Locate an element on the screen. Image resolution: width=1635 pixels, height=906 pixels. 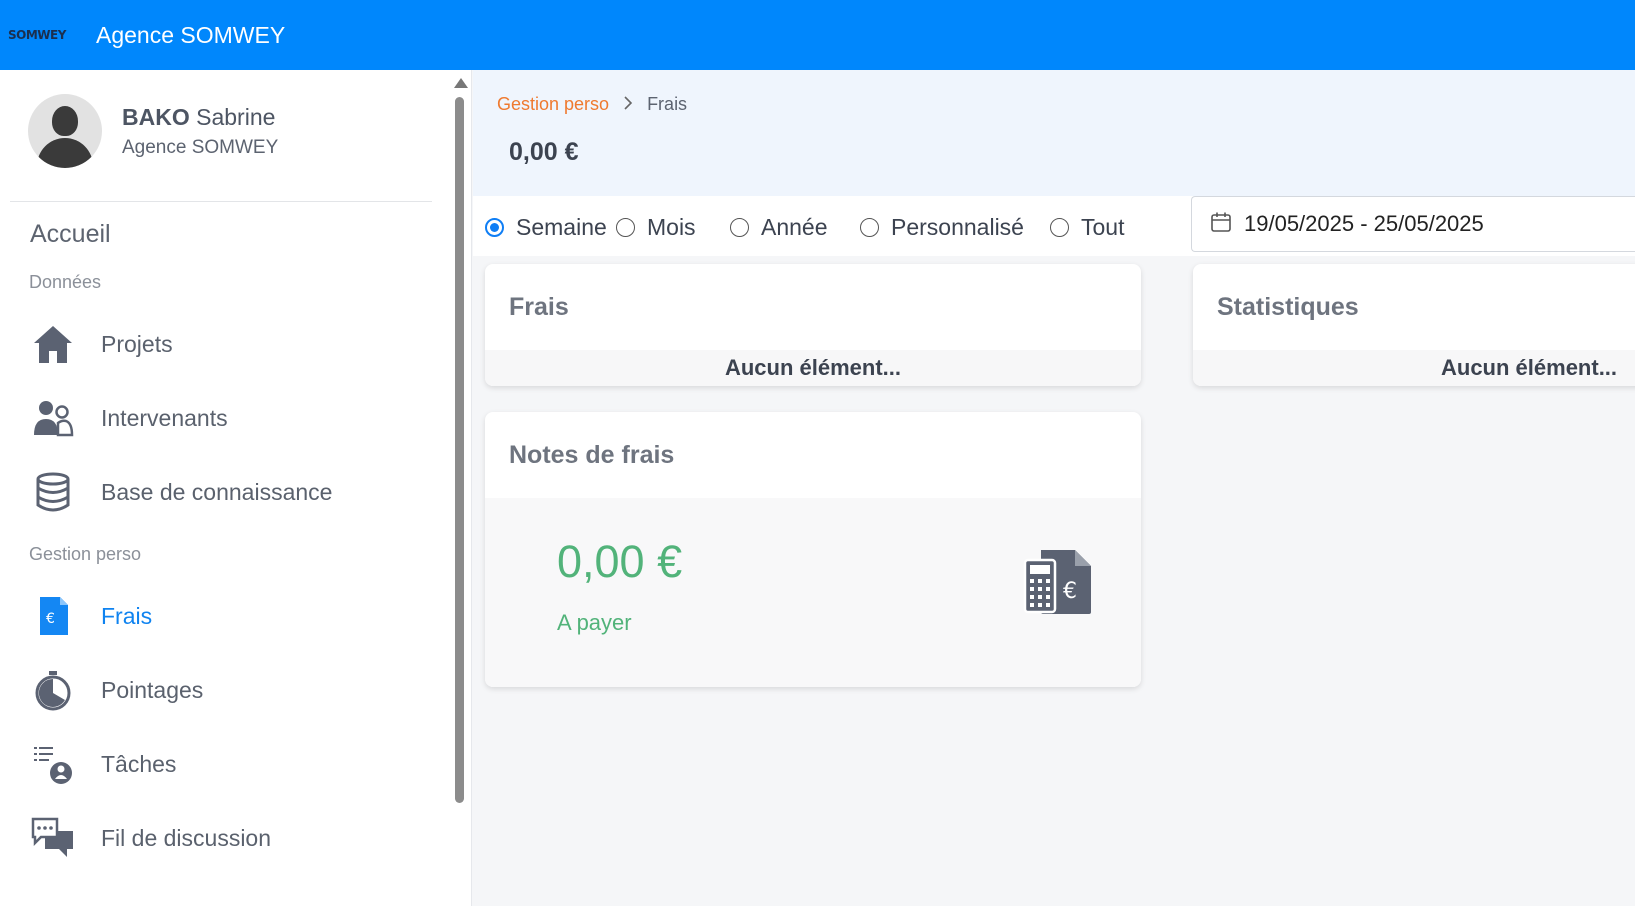
radio-mois: Mois is located at coordinates (656, 227).